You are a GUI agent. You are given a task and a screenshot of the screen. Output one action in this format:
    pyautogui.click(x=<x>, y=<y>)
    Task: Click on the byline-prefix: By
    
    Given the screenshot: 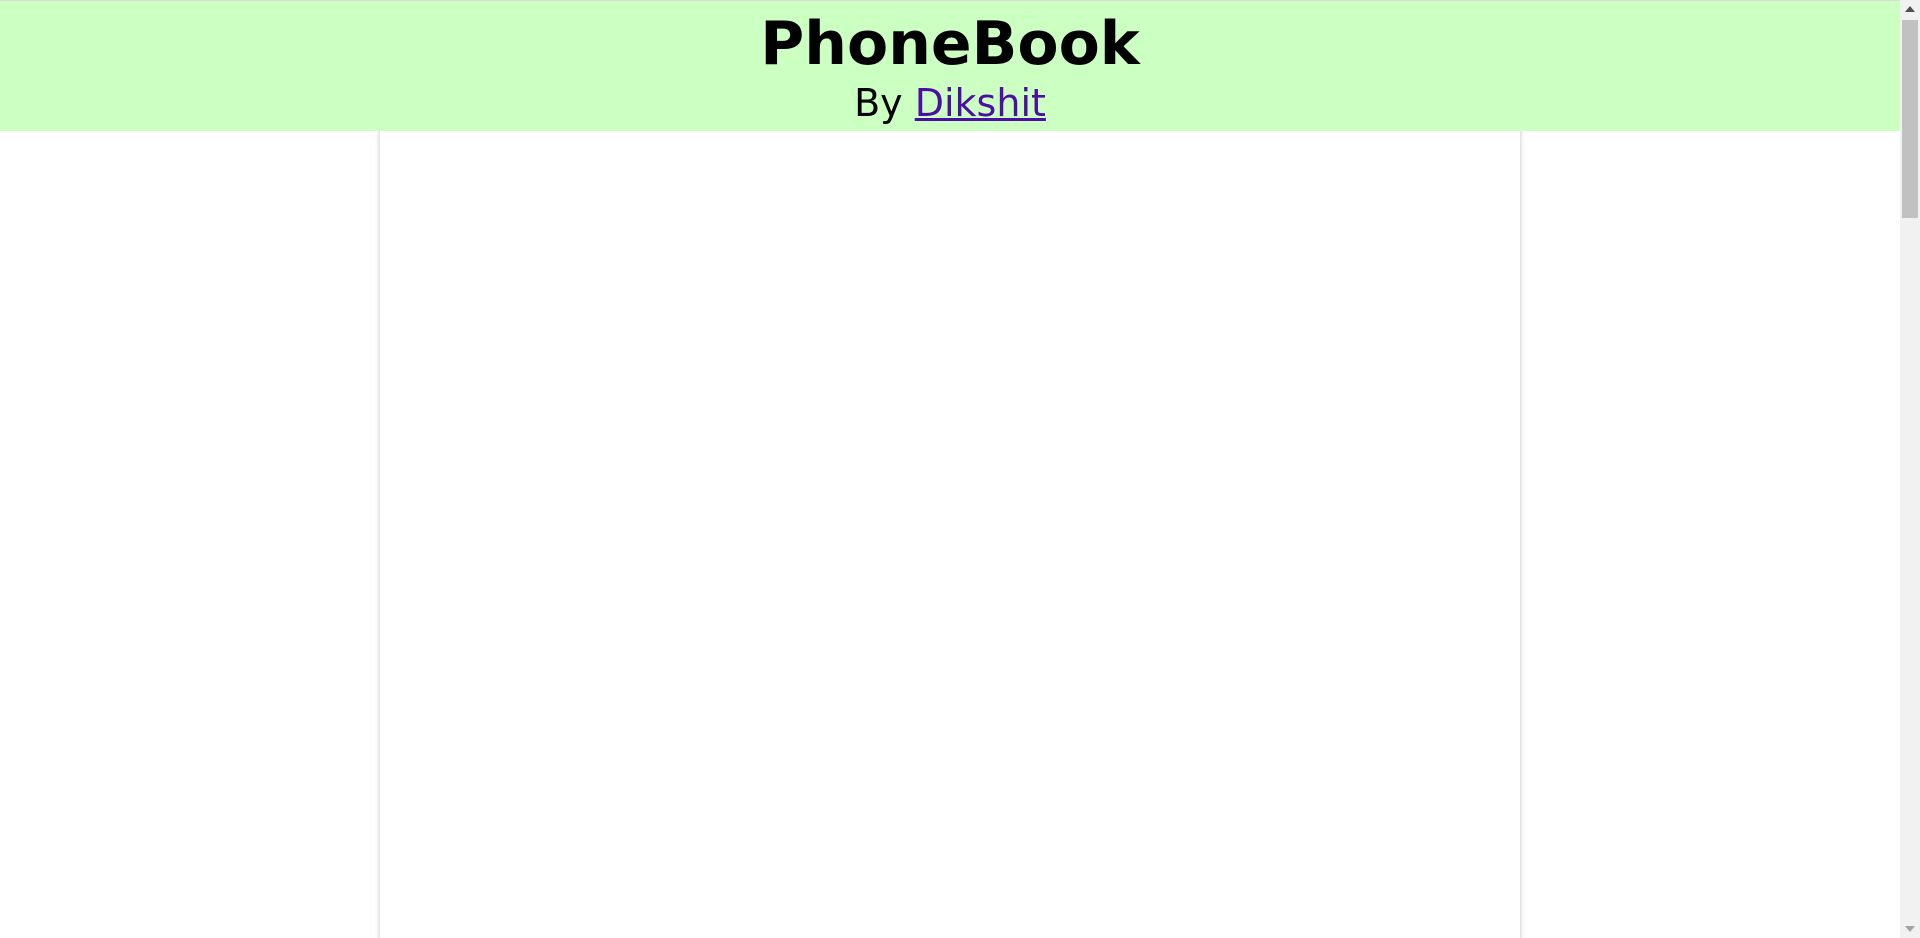 What is the action you would take?
    pyautogui.click(x=878, y=103)
    